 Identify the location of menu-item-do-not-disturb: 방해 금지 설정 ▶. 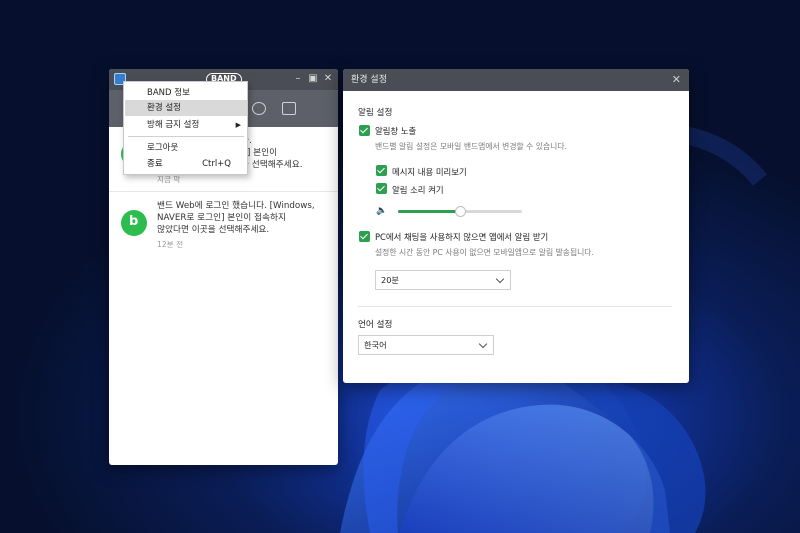
(186, 125).